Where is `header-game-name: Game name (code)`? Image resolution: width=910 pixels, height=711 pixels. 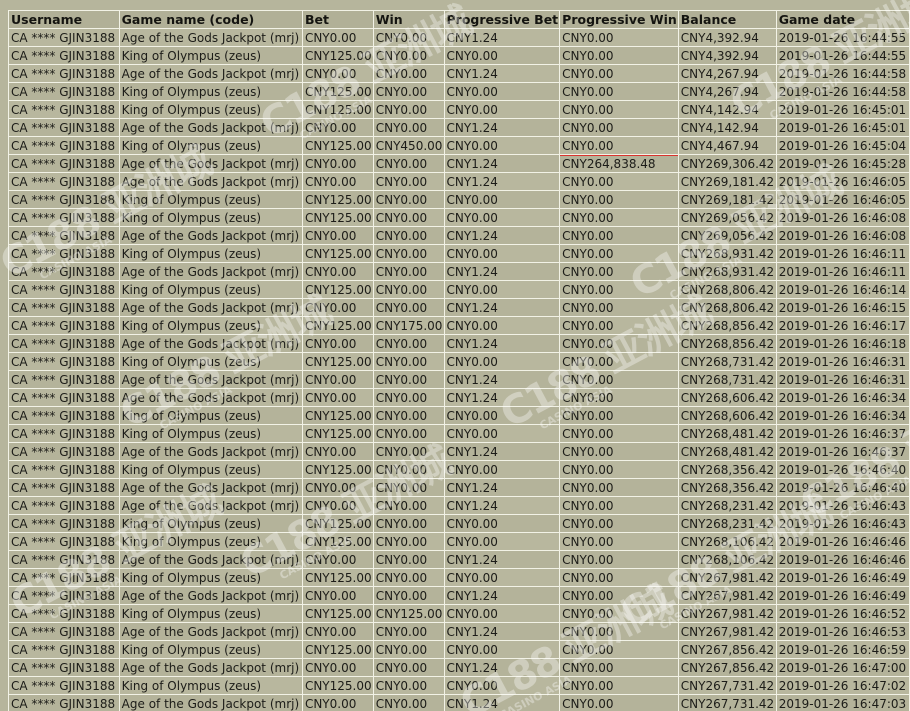
header-game-name: Game name (code) is located at coordinates (210, 19).